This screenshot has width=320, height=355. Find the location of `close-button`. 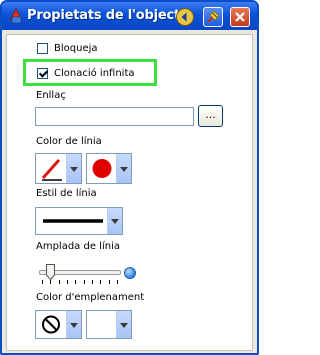

close-button is located at coordinates (240, 17).